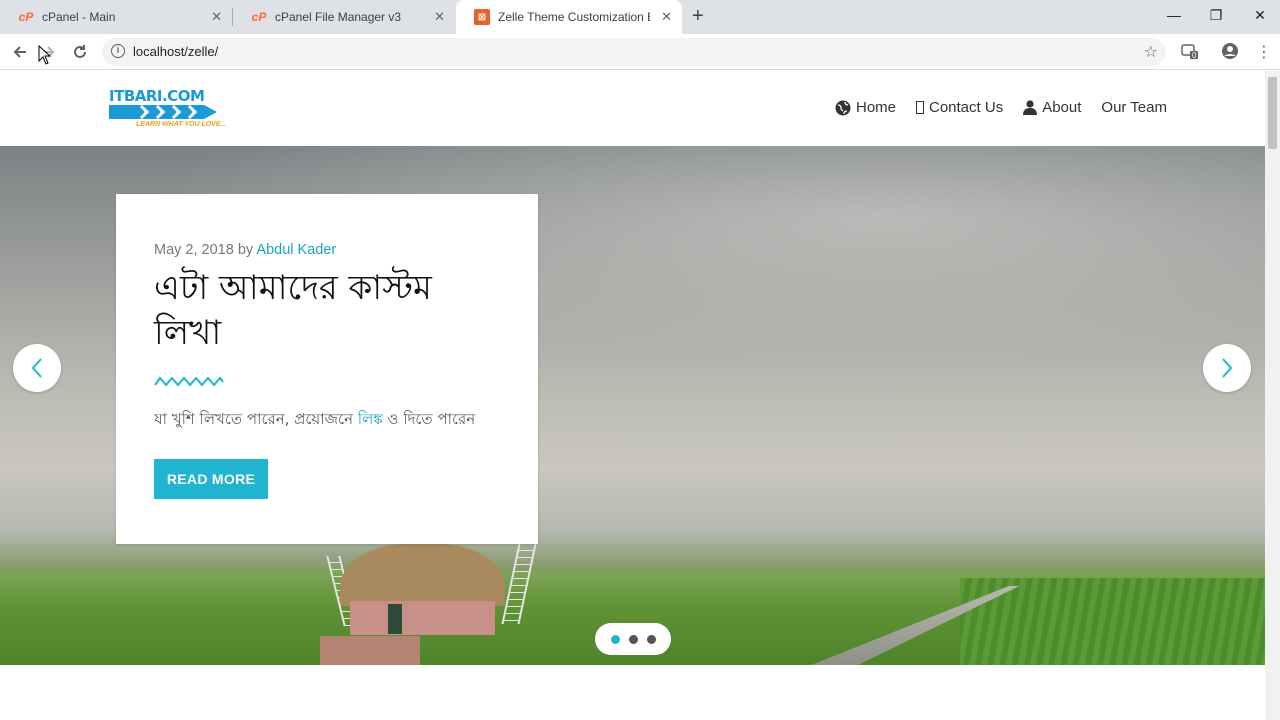 The width and height of the screenshot is (1280, 720). Describe the element at coordinates (1151, 52) in the screenshot. I see `bookmark-star-icon: ☆` at that location.